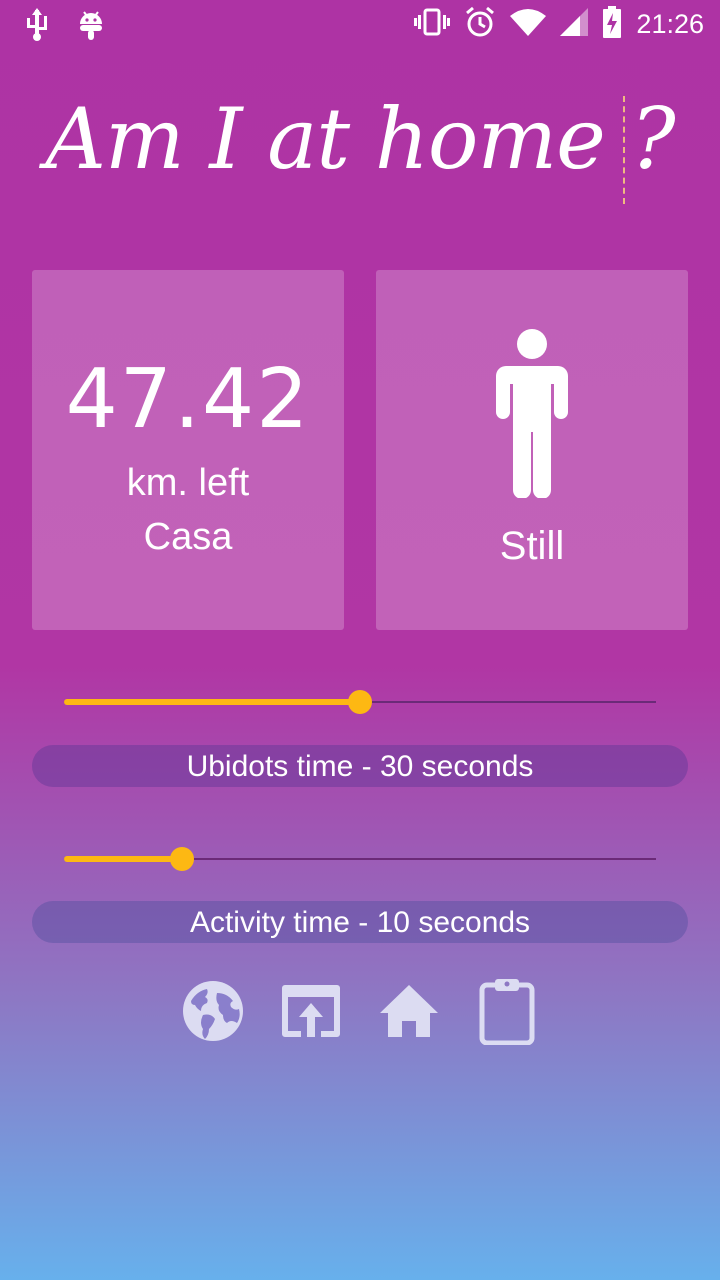  What do you see at coordinates (213, 1011) in the screenshot?
I see `globe-icon` at bounding box center [213, 1011].